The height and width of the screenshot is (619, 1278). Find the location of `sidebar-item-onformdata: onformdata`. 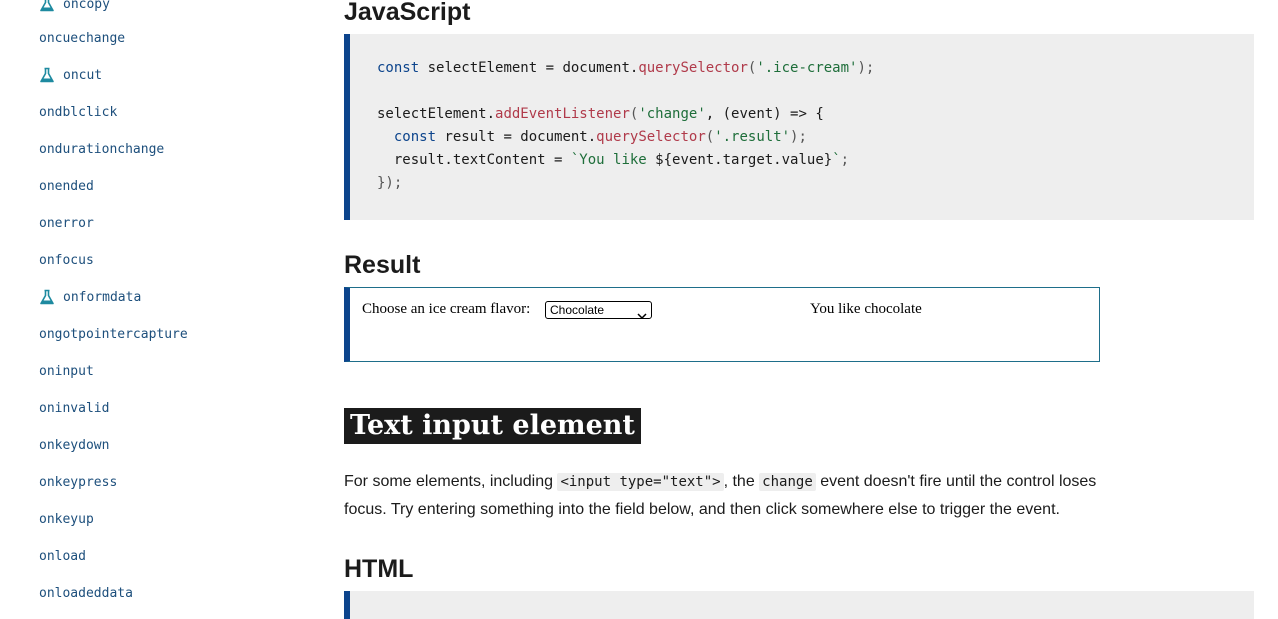

sidebar-item-onformdata: onformdata is located at coordinates (90, 297).